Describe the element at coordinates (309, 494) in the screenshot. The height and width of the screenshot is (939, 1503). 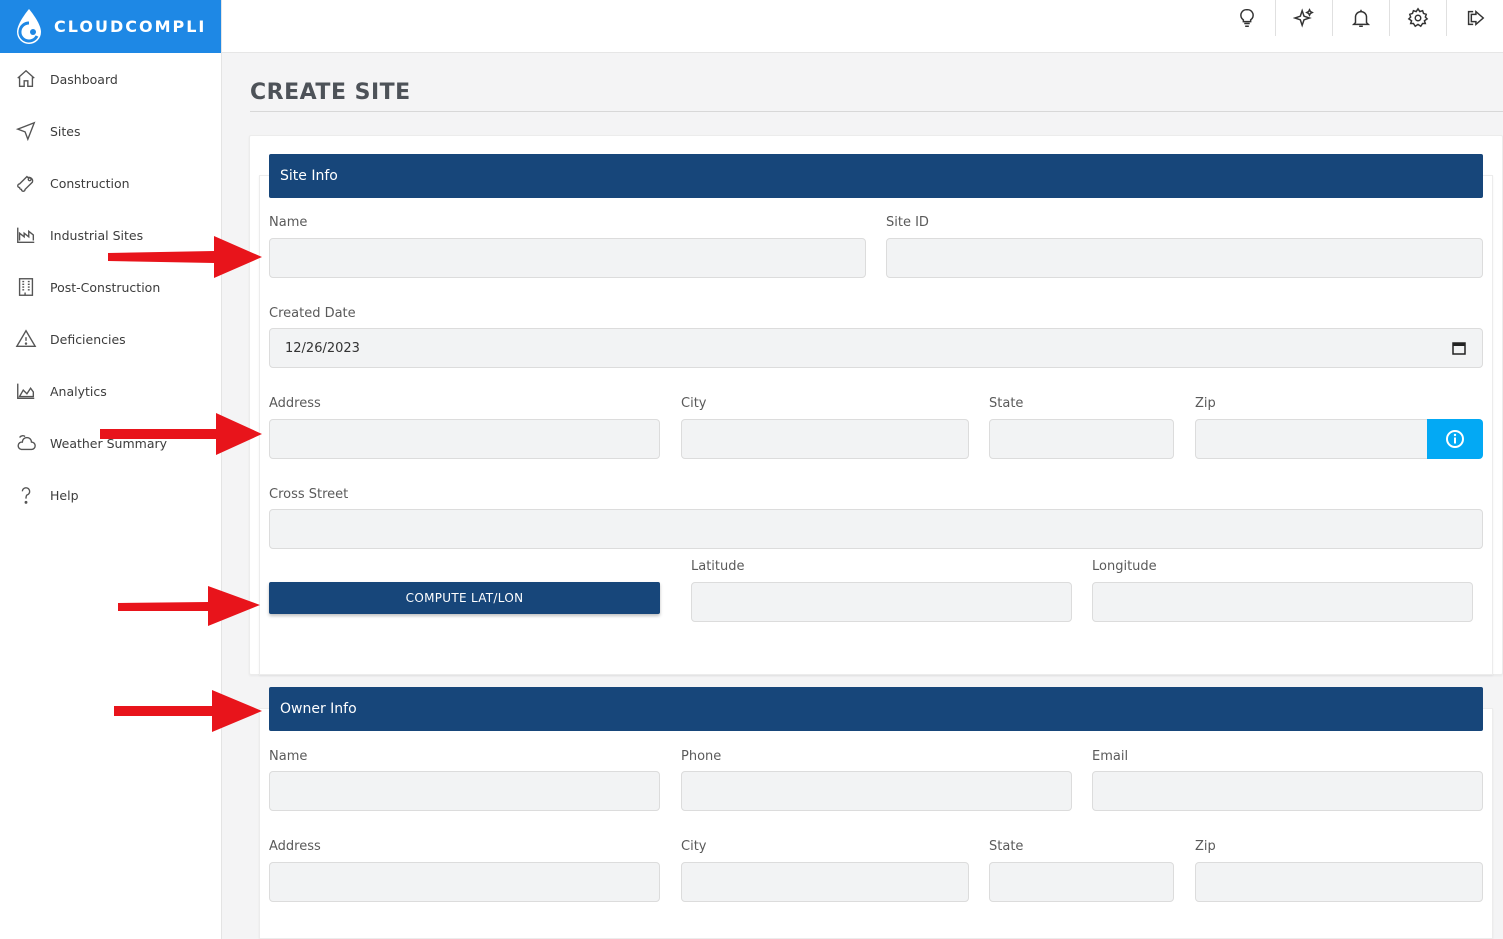
I see `cross-street-label: Cross Street` at that location.